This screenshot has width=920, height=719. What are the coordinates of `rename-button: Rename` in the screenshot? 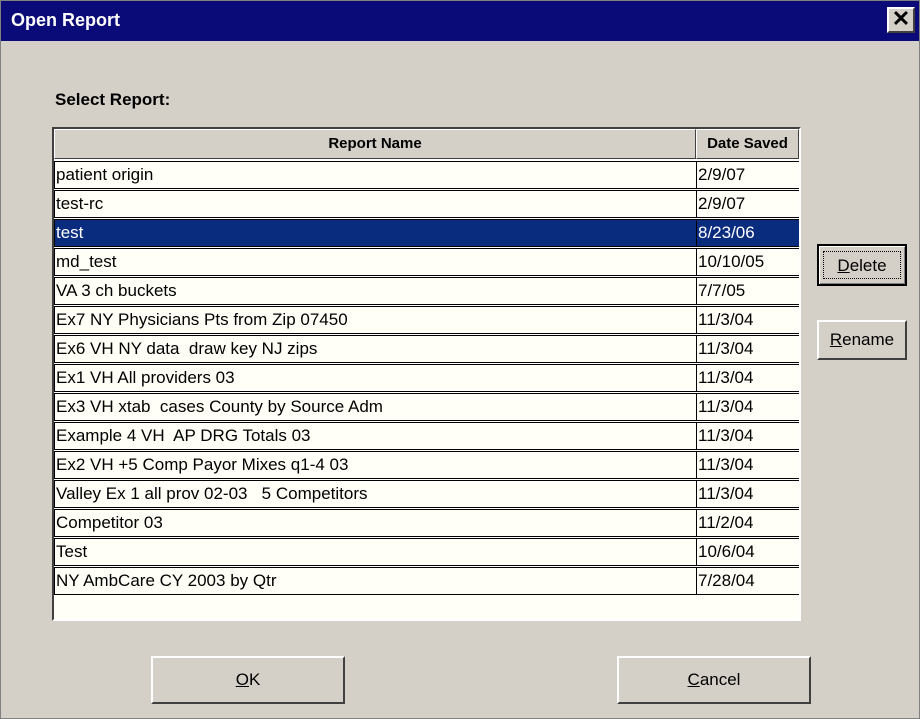 It's located at (862, 340).